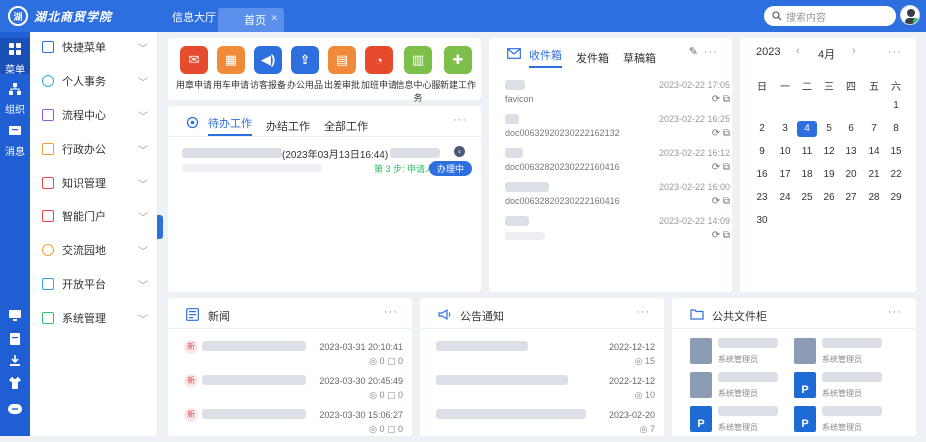  What do you see at coordinates (15, 385) in the screenshot?
I see `rail-item-skin` at bounding box center [15, 385].